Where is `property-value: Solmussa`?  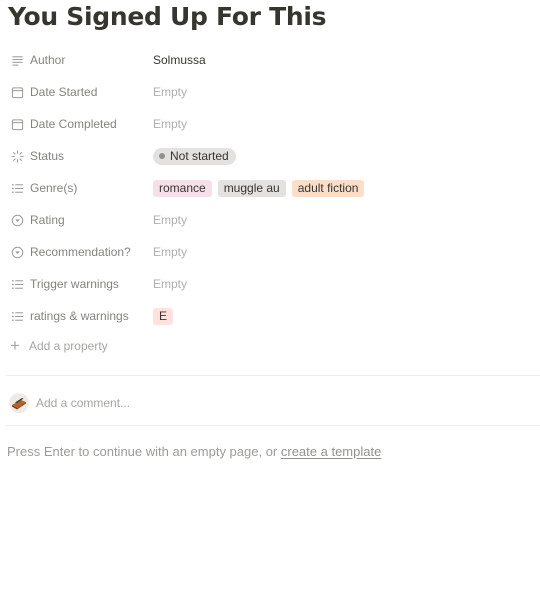
property-value: Solmussa is located at coordinates (179, 60).